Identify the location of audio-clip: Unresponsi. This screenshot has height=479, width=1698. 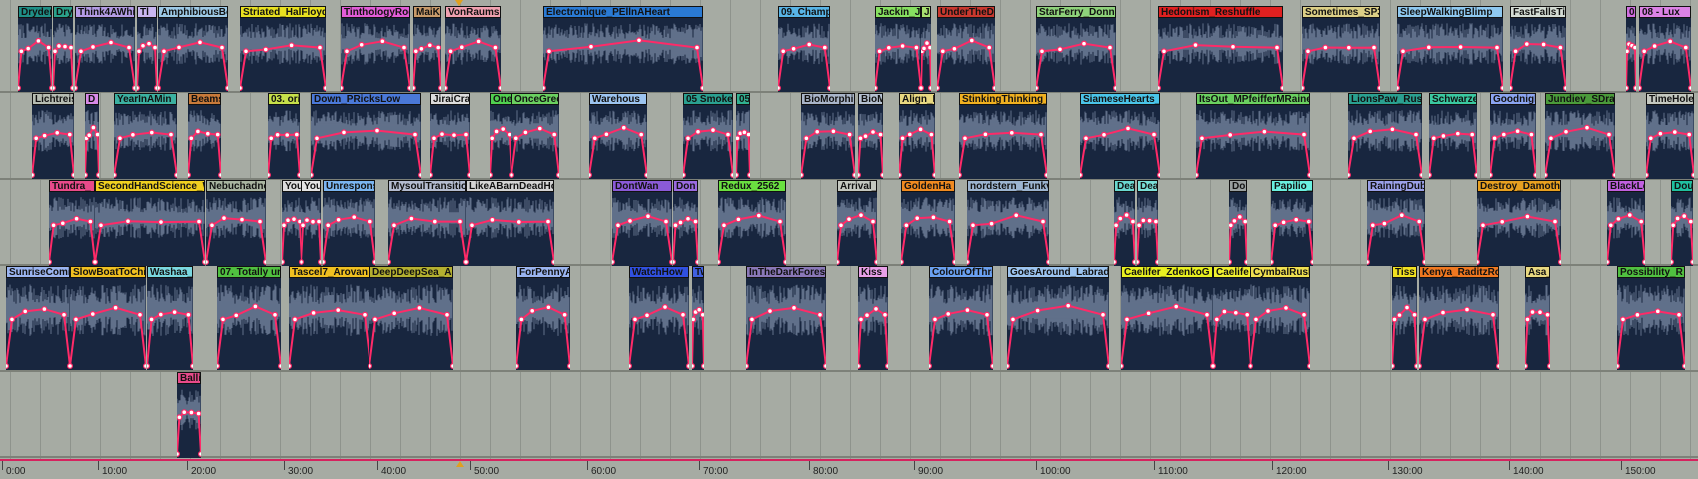
(349, 223).